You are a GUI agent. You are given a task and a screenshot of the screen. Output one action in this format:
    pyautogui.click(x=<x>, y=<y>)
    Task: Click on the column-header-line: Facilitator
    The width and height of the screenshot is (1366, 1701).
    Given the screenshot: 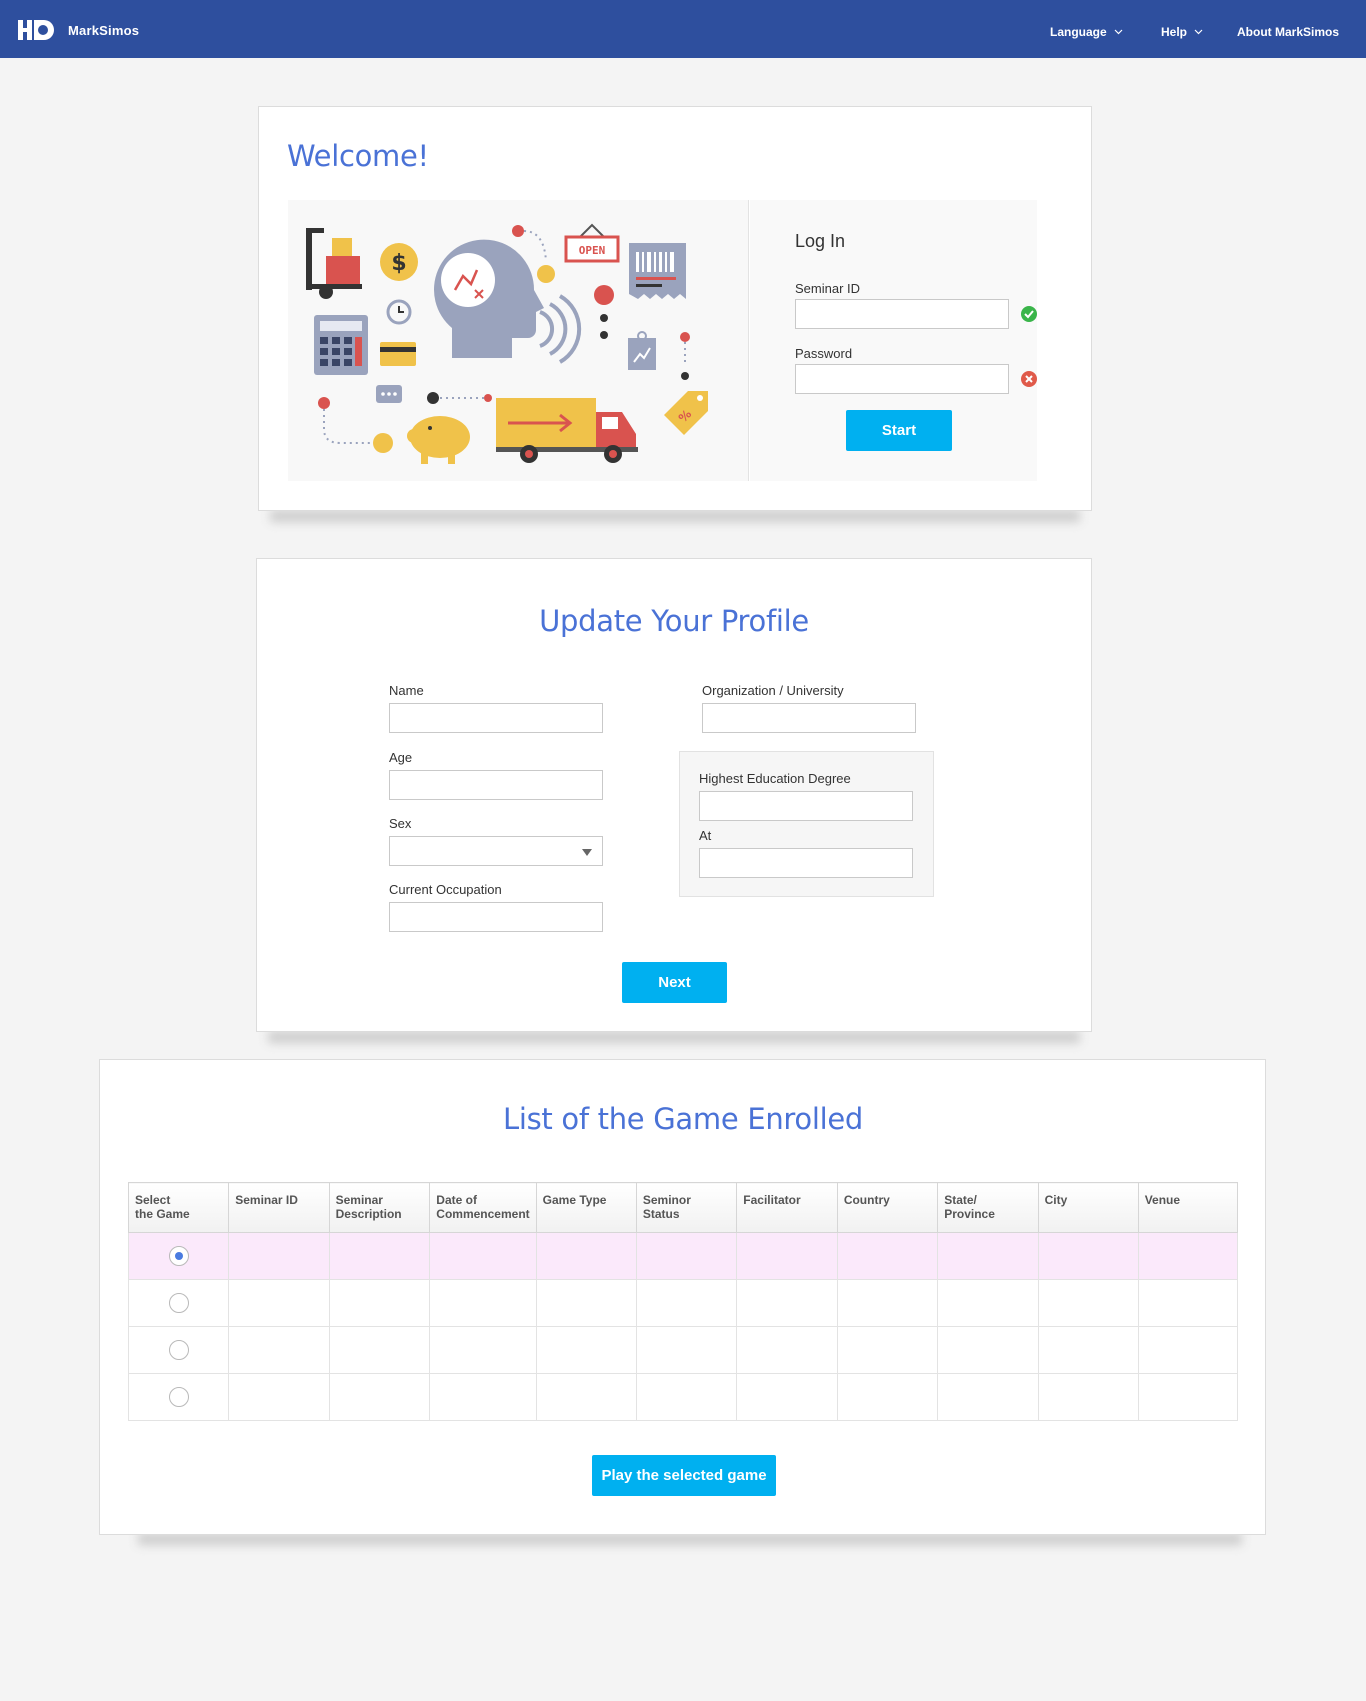 What is the action you would take?
    pyautogui.click(x=772, y=1200)
    